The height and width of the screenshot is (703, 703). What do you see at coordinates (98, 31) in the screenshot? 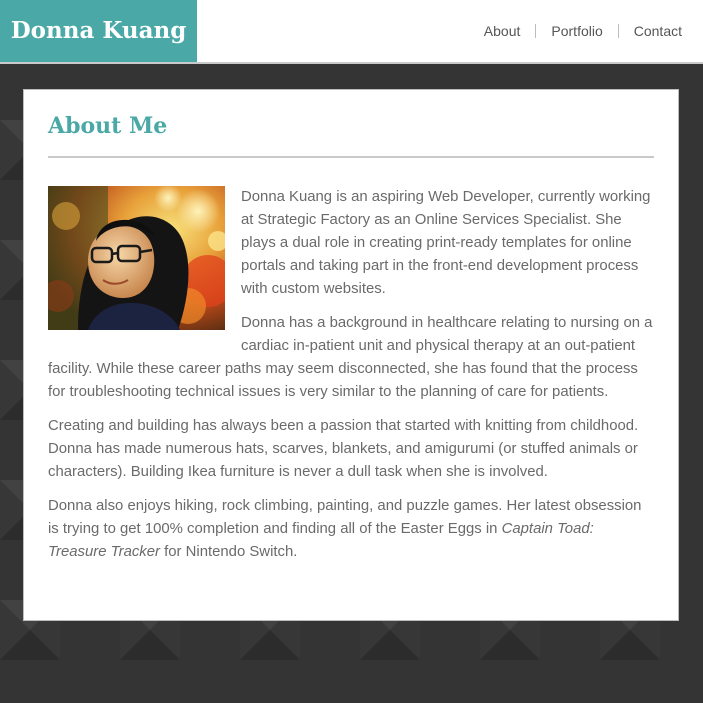
I see `site-logo: Donna Kuang` at bounding box center [98, 31].